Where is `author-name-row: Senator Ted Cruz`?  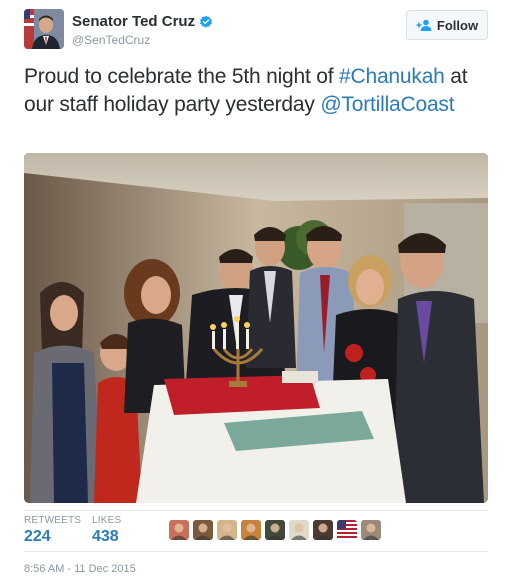 author-name-row: Senator Ted Cruz is located at coordinates (142, 21).